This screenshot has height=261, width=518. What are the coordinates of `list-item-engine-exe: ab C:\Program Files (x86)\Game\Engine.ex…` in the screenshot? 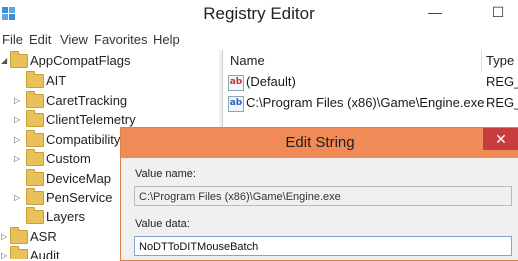 It's located at (373, 103).